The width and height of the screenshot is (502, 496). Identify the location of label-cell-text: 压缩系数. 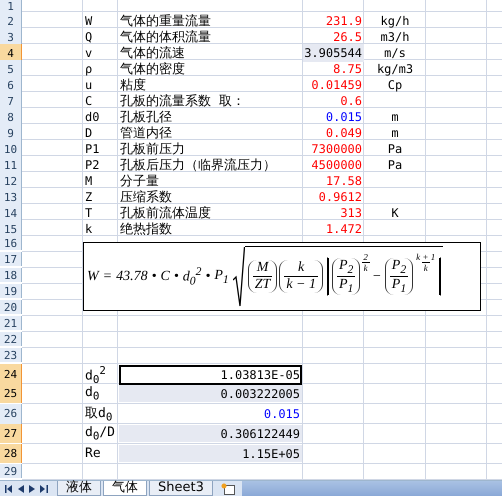
(146, 197).